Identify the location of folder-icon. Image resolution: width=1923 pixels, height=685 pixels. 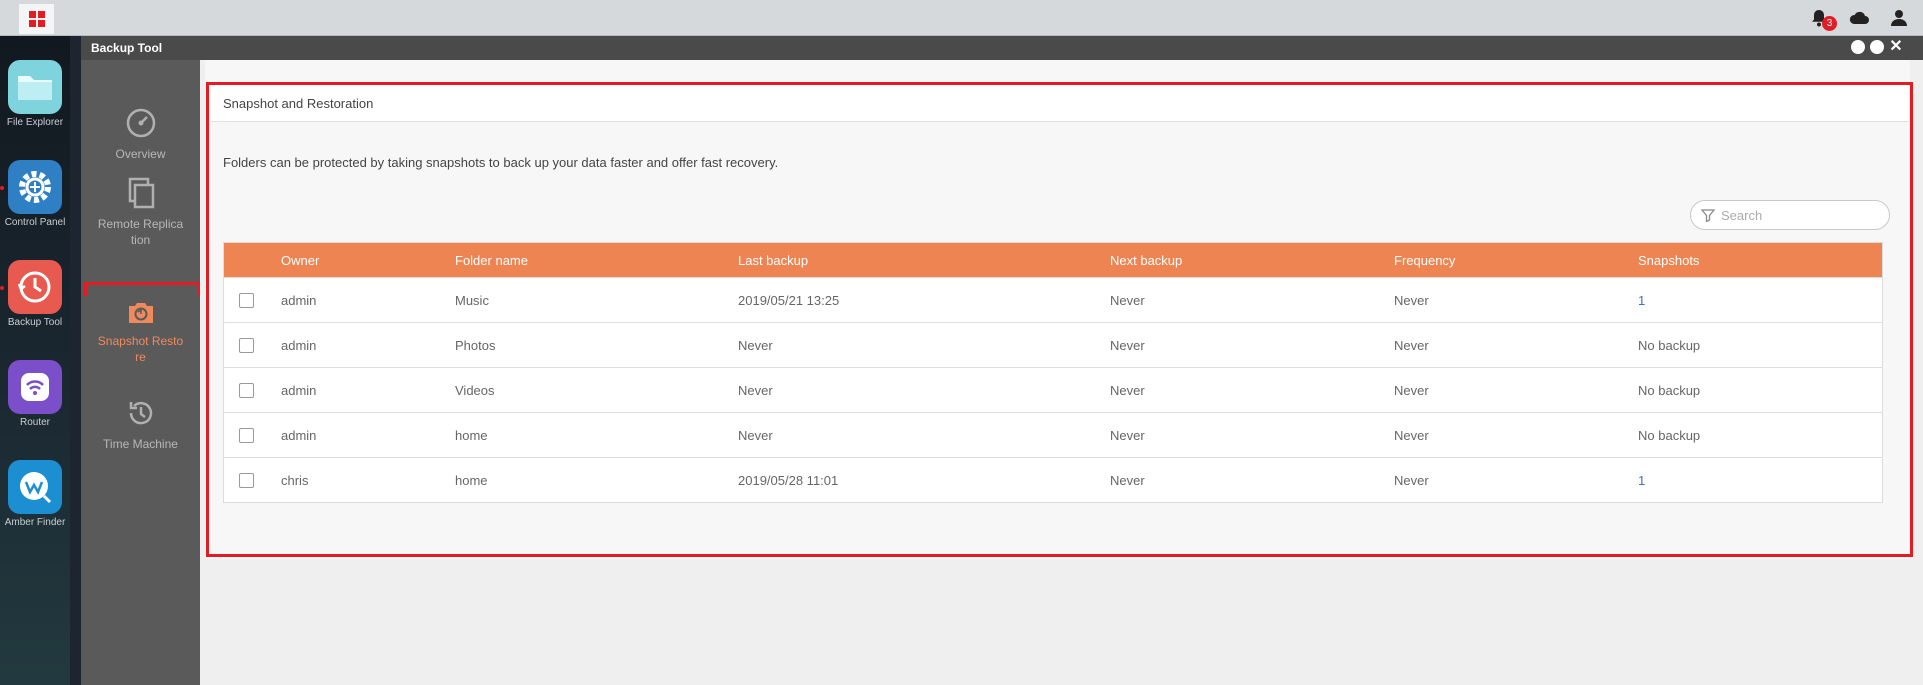
(35, 87).